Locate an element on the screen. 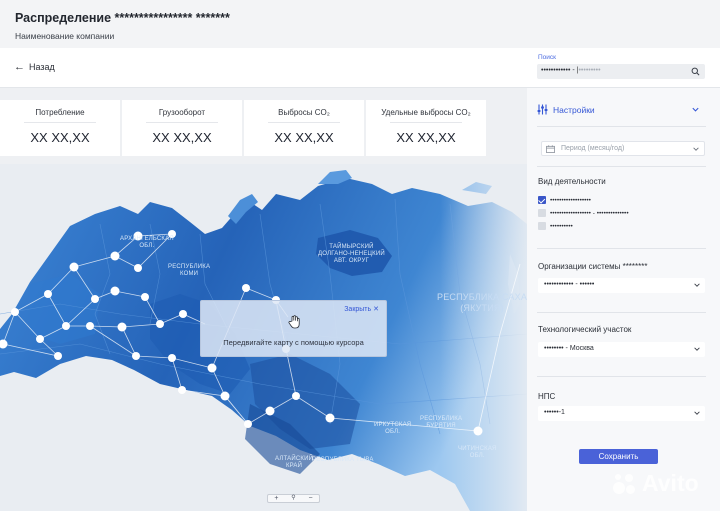 The height and width of the screenshot is (511, 720). activity-option-label: •••••••••• is located at coordinates (561, 226).